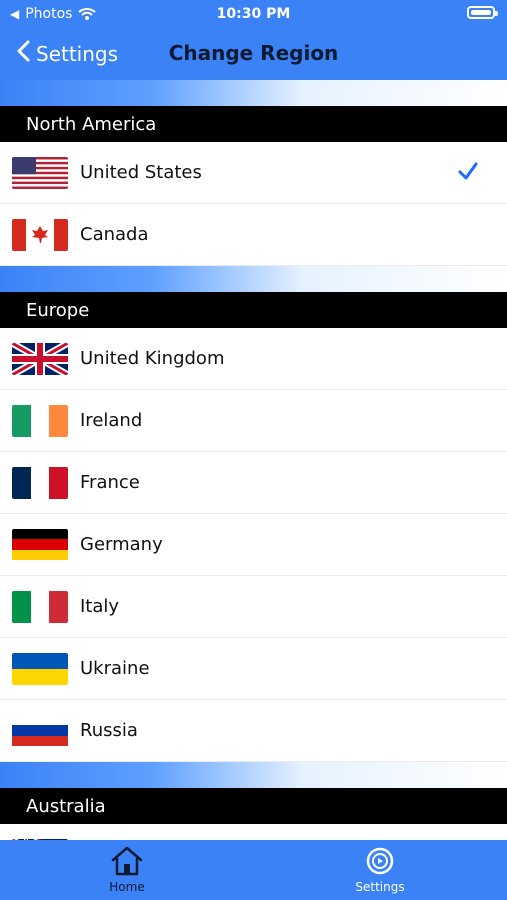  What do you see at coordinates (40, 358) in the screenshot?
I see `uk-flag` at bounding box center [40, 358].